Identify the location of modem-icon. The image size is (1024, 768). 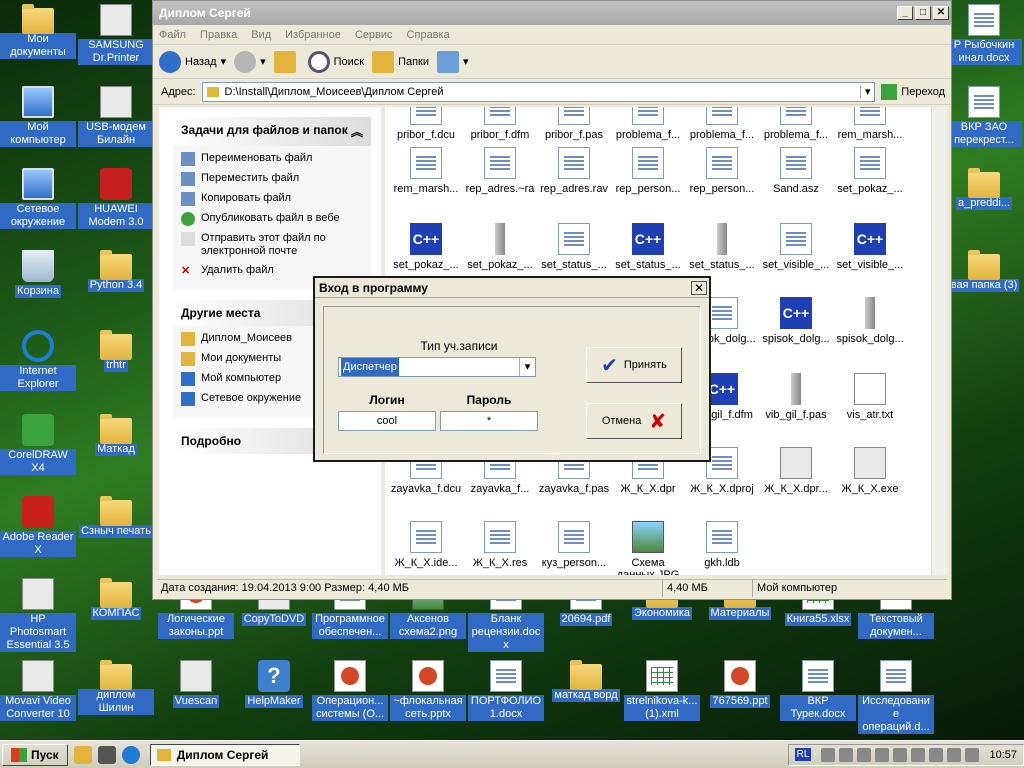
(864, 754).